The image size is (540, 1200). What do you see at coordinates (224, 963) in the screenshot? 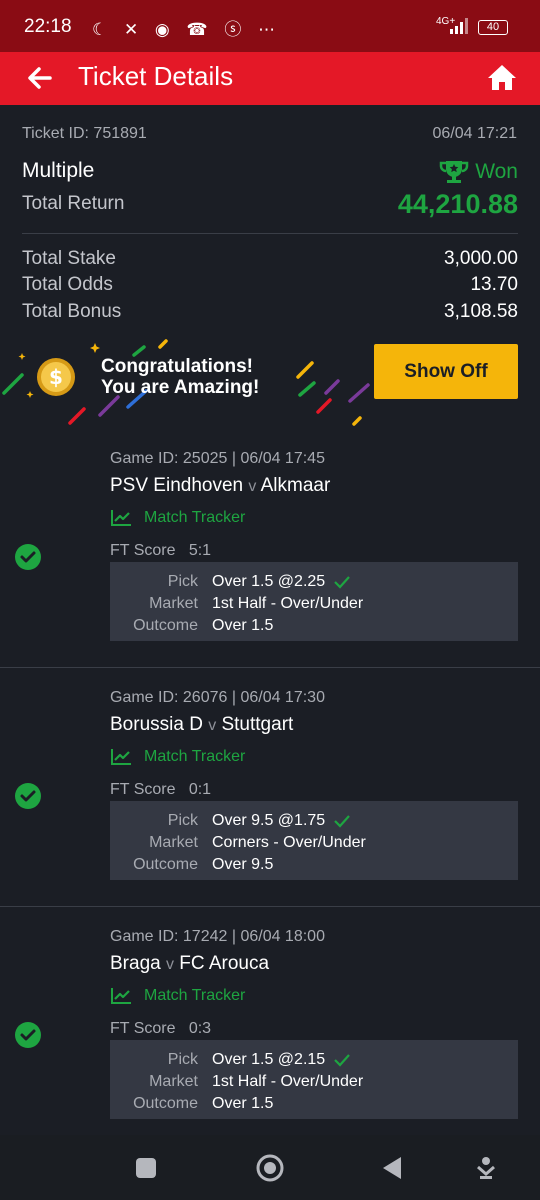
I see `away-team: FC Arouca` at bounding box center [224, 963].